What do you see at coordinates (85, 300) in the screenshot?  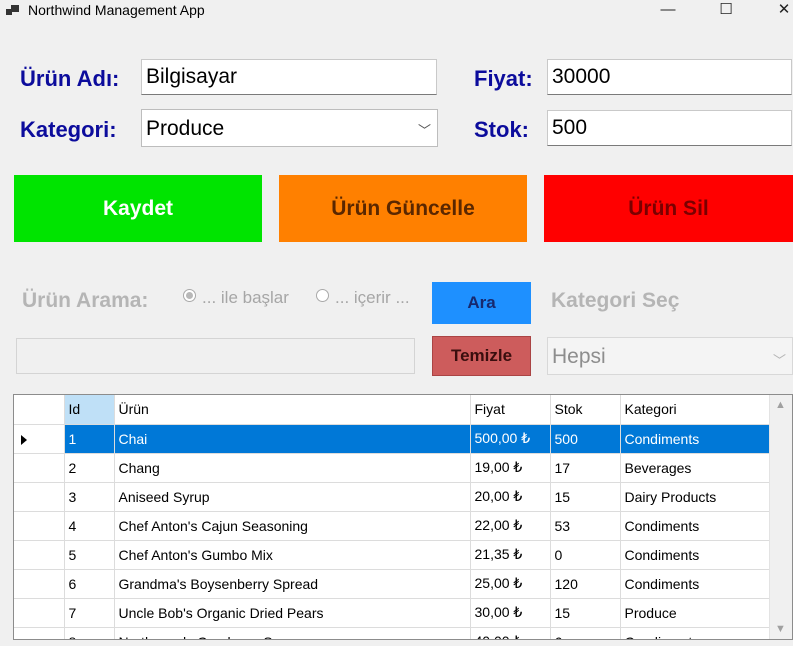 I see `product-search-label: Ürün Arama:` at bounding box center [85, 300].